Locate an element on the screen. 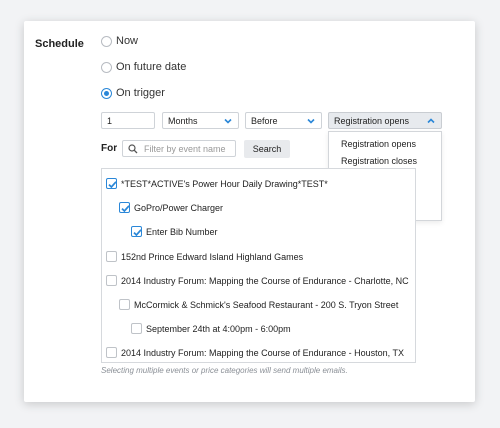 Image resolution: width=500 pixels, height=428 pixels. tree-row-label: September 24th at 4:00pm - 6:00pm is located at coordinates (218, 328).